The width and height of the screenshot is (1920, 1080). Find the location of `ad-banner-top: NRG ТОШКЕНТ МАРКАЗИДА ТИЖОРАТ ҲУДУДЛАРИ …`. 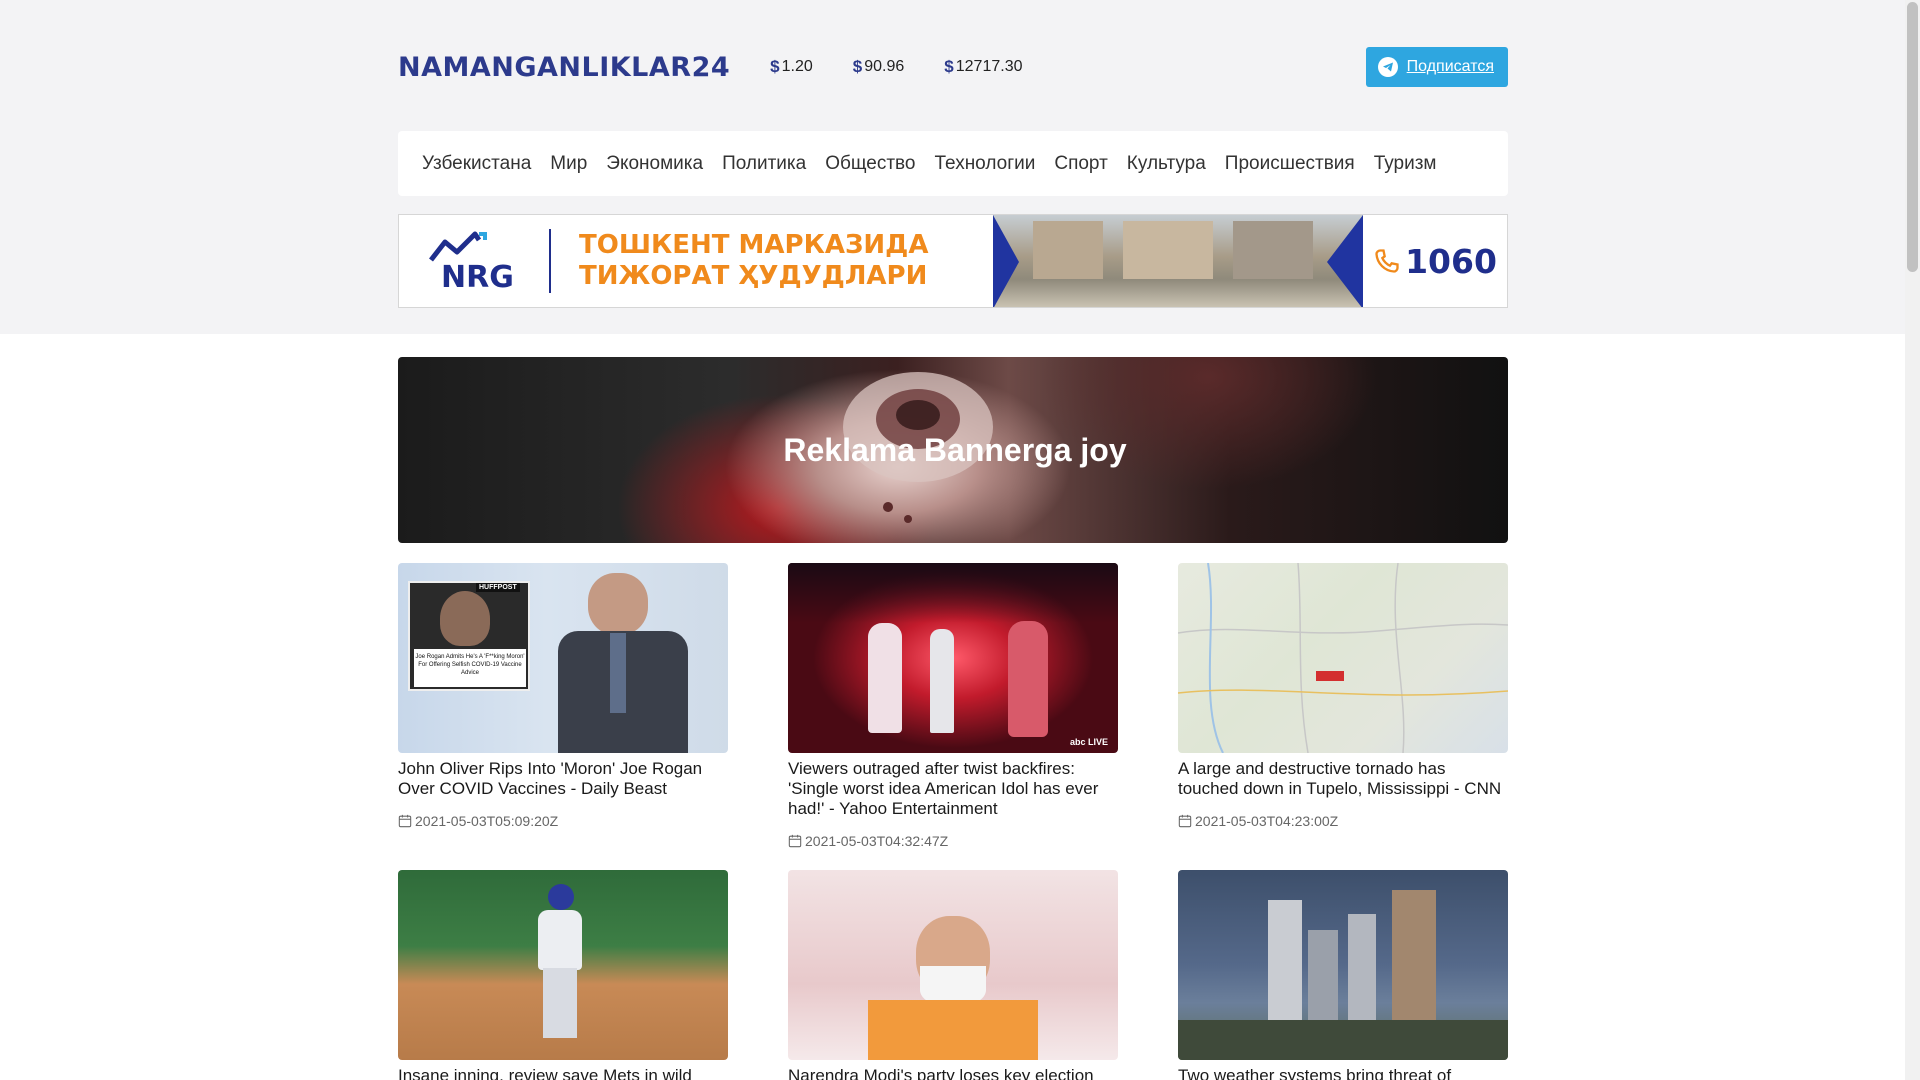

ad-banner-top: NRG ТОШКЕНТ МАРКАЗИДА ТИЖОРАТ ҲУДУДЛАРИ … is located at coordinates (953, 261).